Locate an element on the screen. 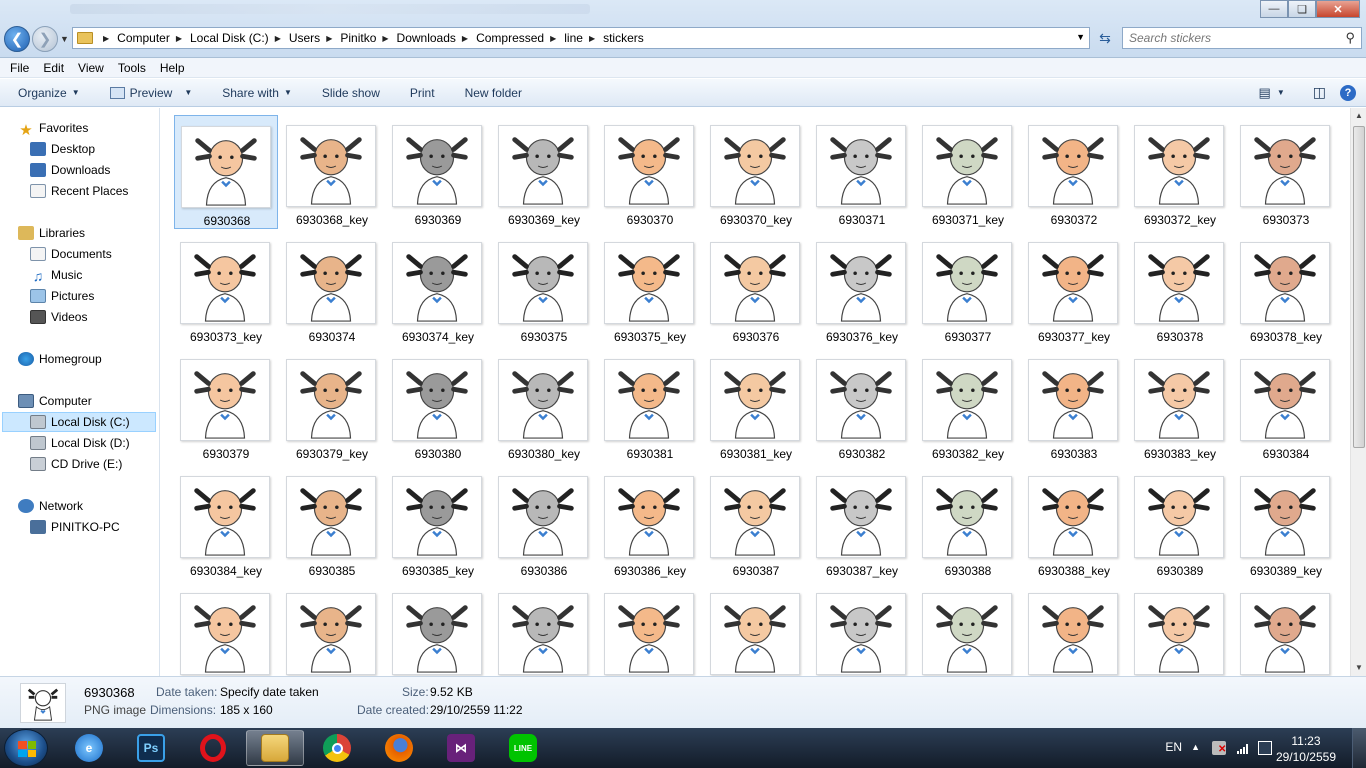 The image size is (1366, 768). maximize-button: ❏ is located at coordinates (1302, 9).